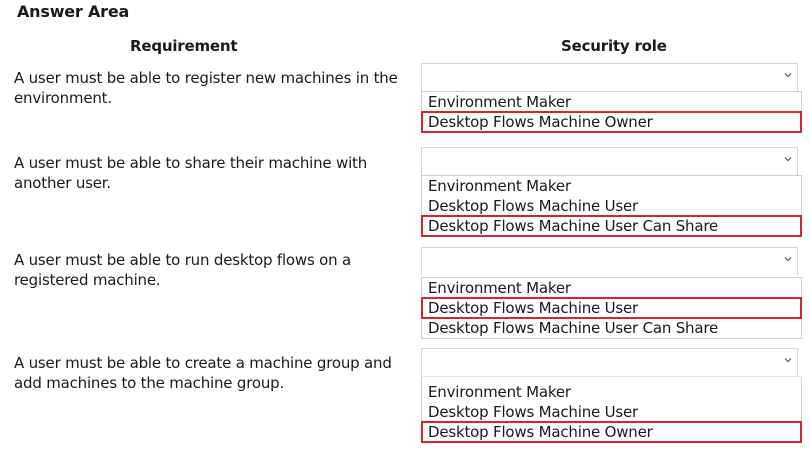 This screenshot has height=454, width=810. What do you see at coordinates (184, 46) in the screenshot?
I see `requirement-header: Requirement` at bounding box center [184, 46].